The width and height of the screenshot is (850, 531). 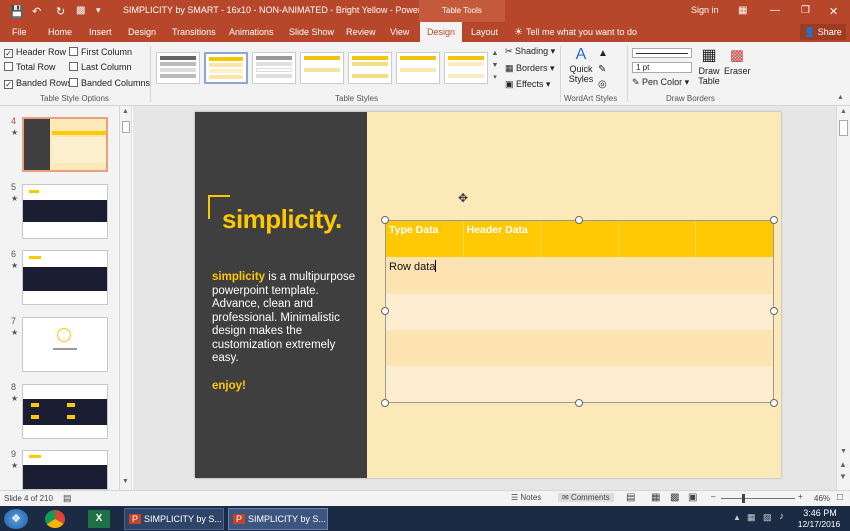 What do you see at coordinates (126, 127) in the screenshot?
I see `scroll-thumb` at bounding box center [126, 127].